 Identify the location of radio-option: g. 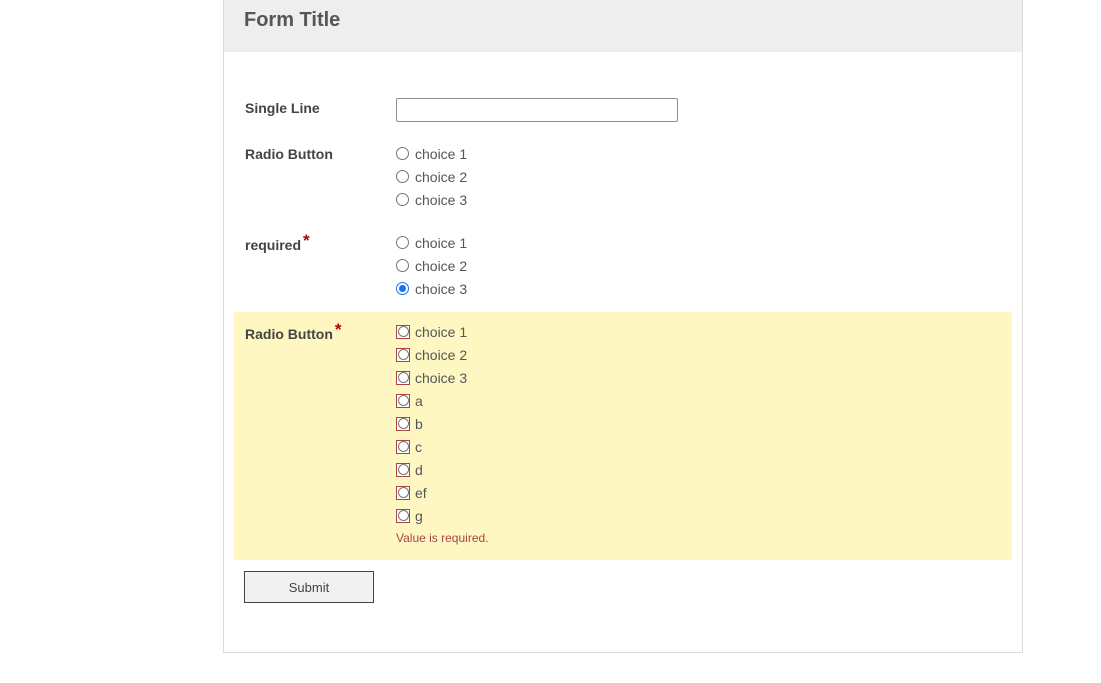
(431, 515).